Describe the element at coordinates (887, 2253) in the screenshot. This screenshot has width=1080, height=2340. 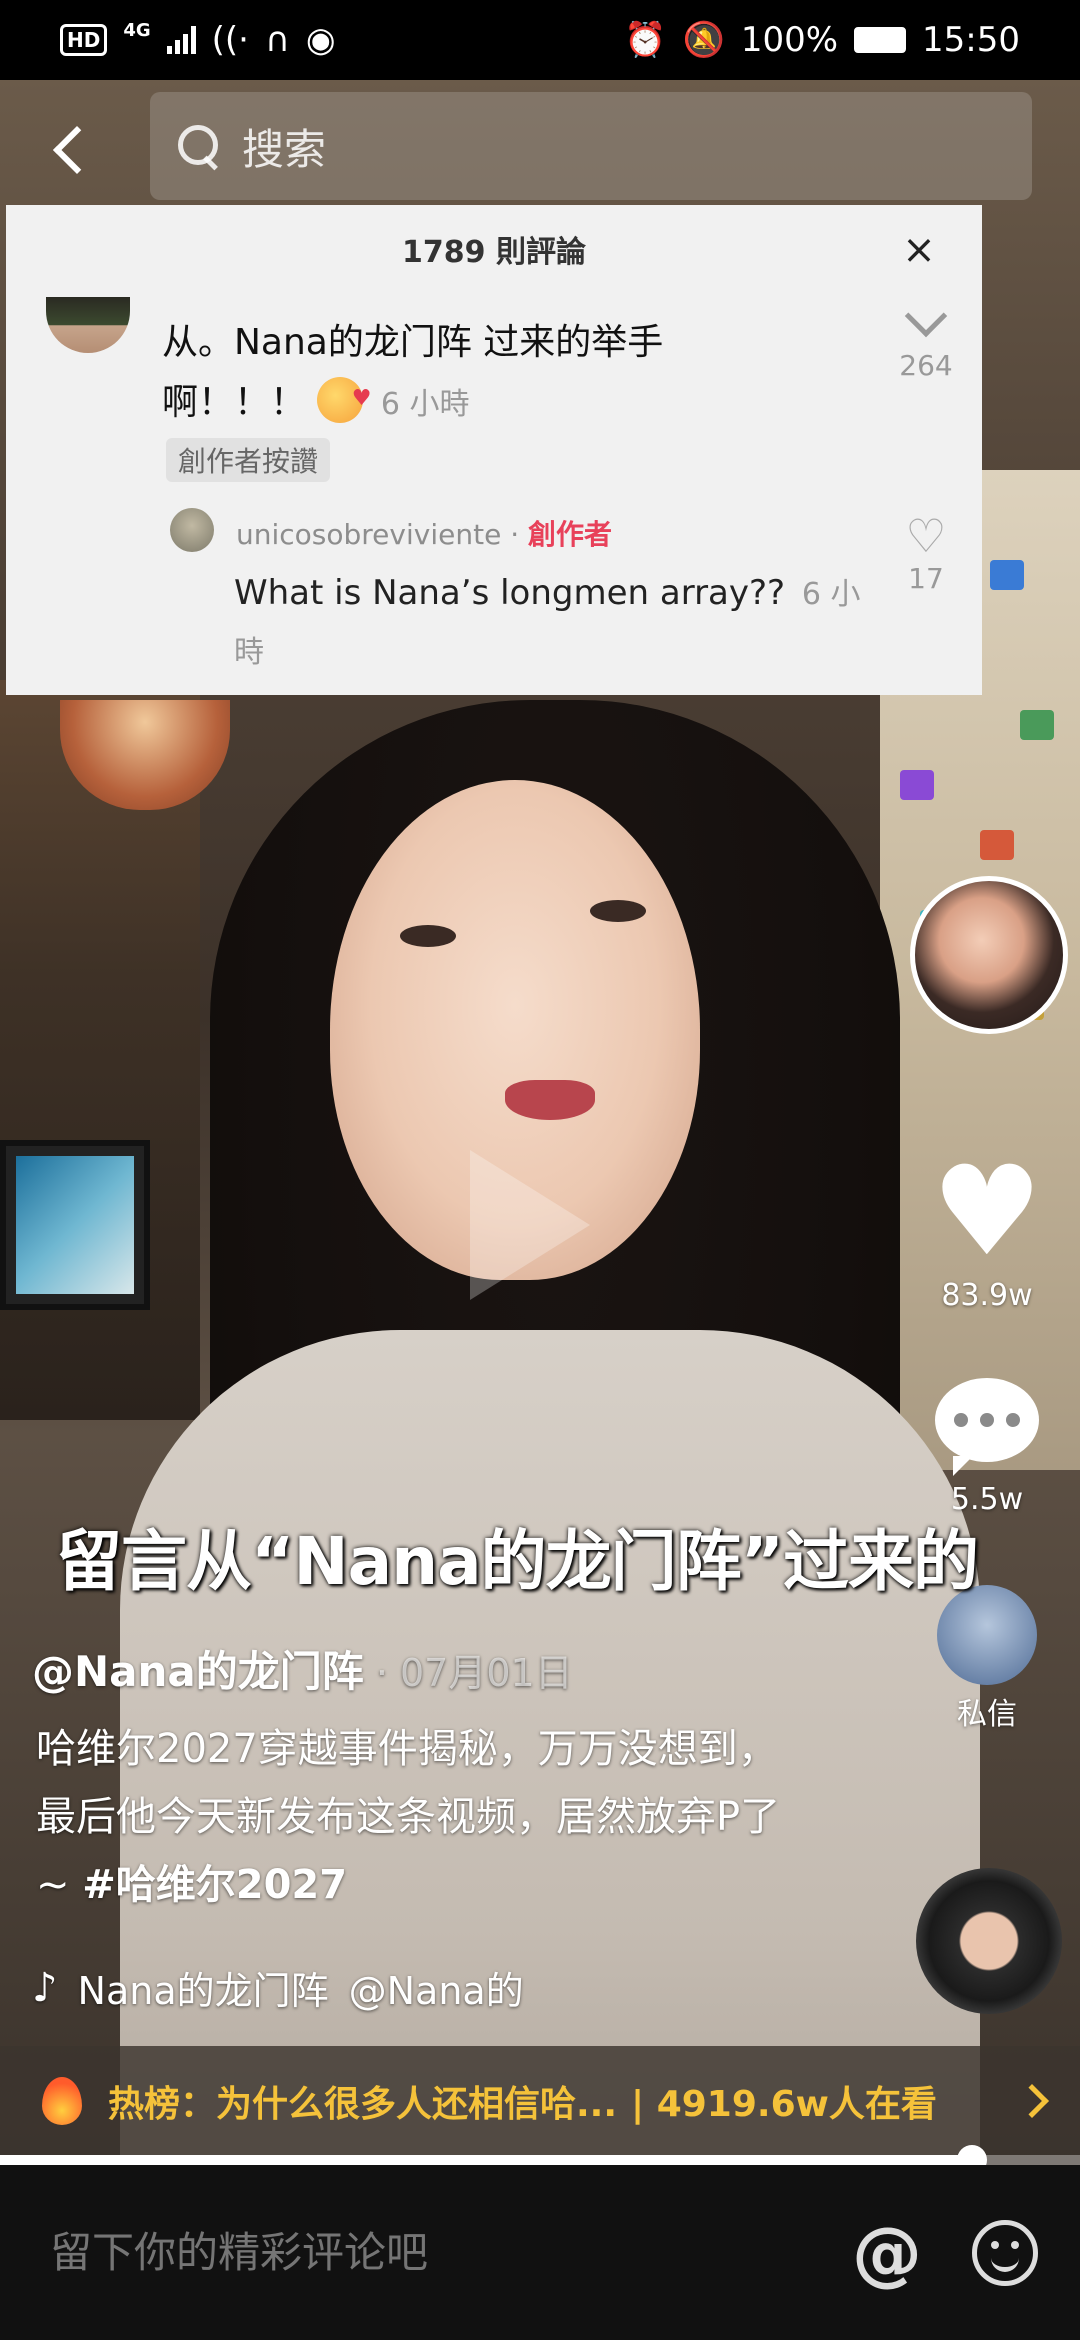
I see `at-icon: @` at that location.